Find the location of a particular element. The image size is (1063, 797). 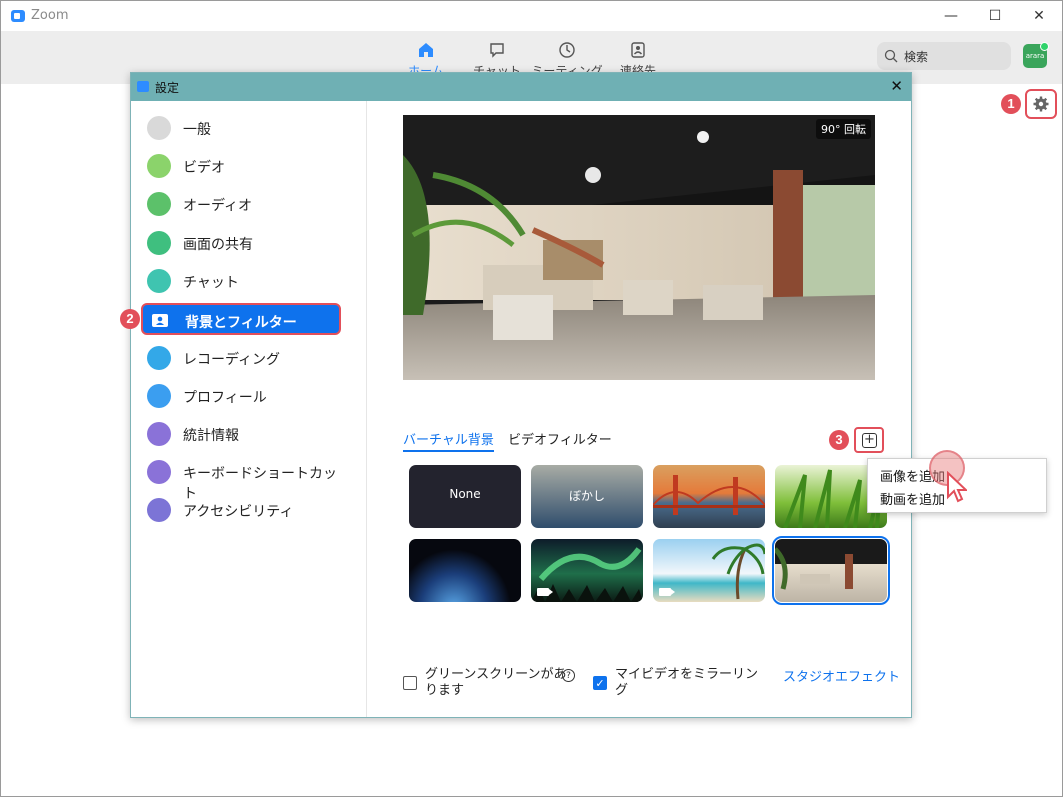

thumbnail-beach is located at coordinates (709, 570).